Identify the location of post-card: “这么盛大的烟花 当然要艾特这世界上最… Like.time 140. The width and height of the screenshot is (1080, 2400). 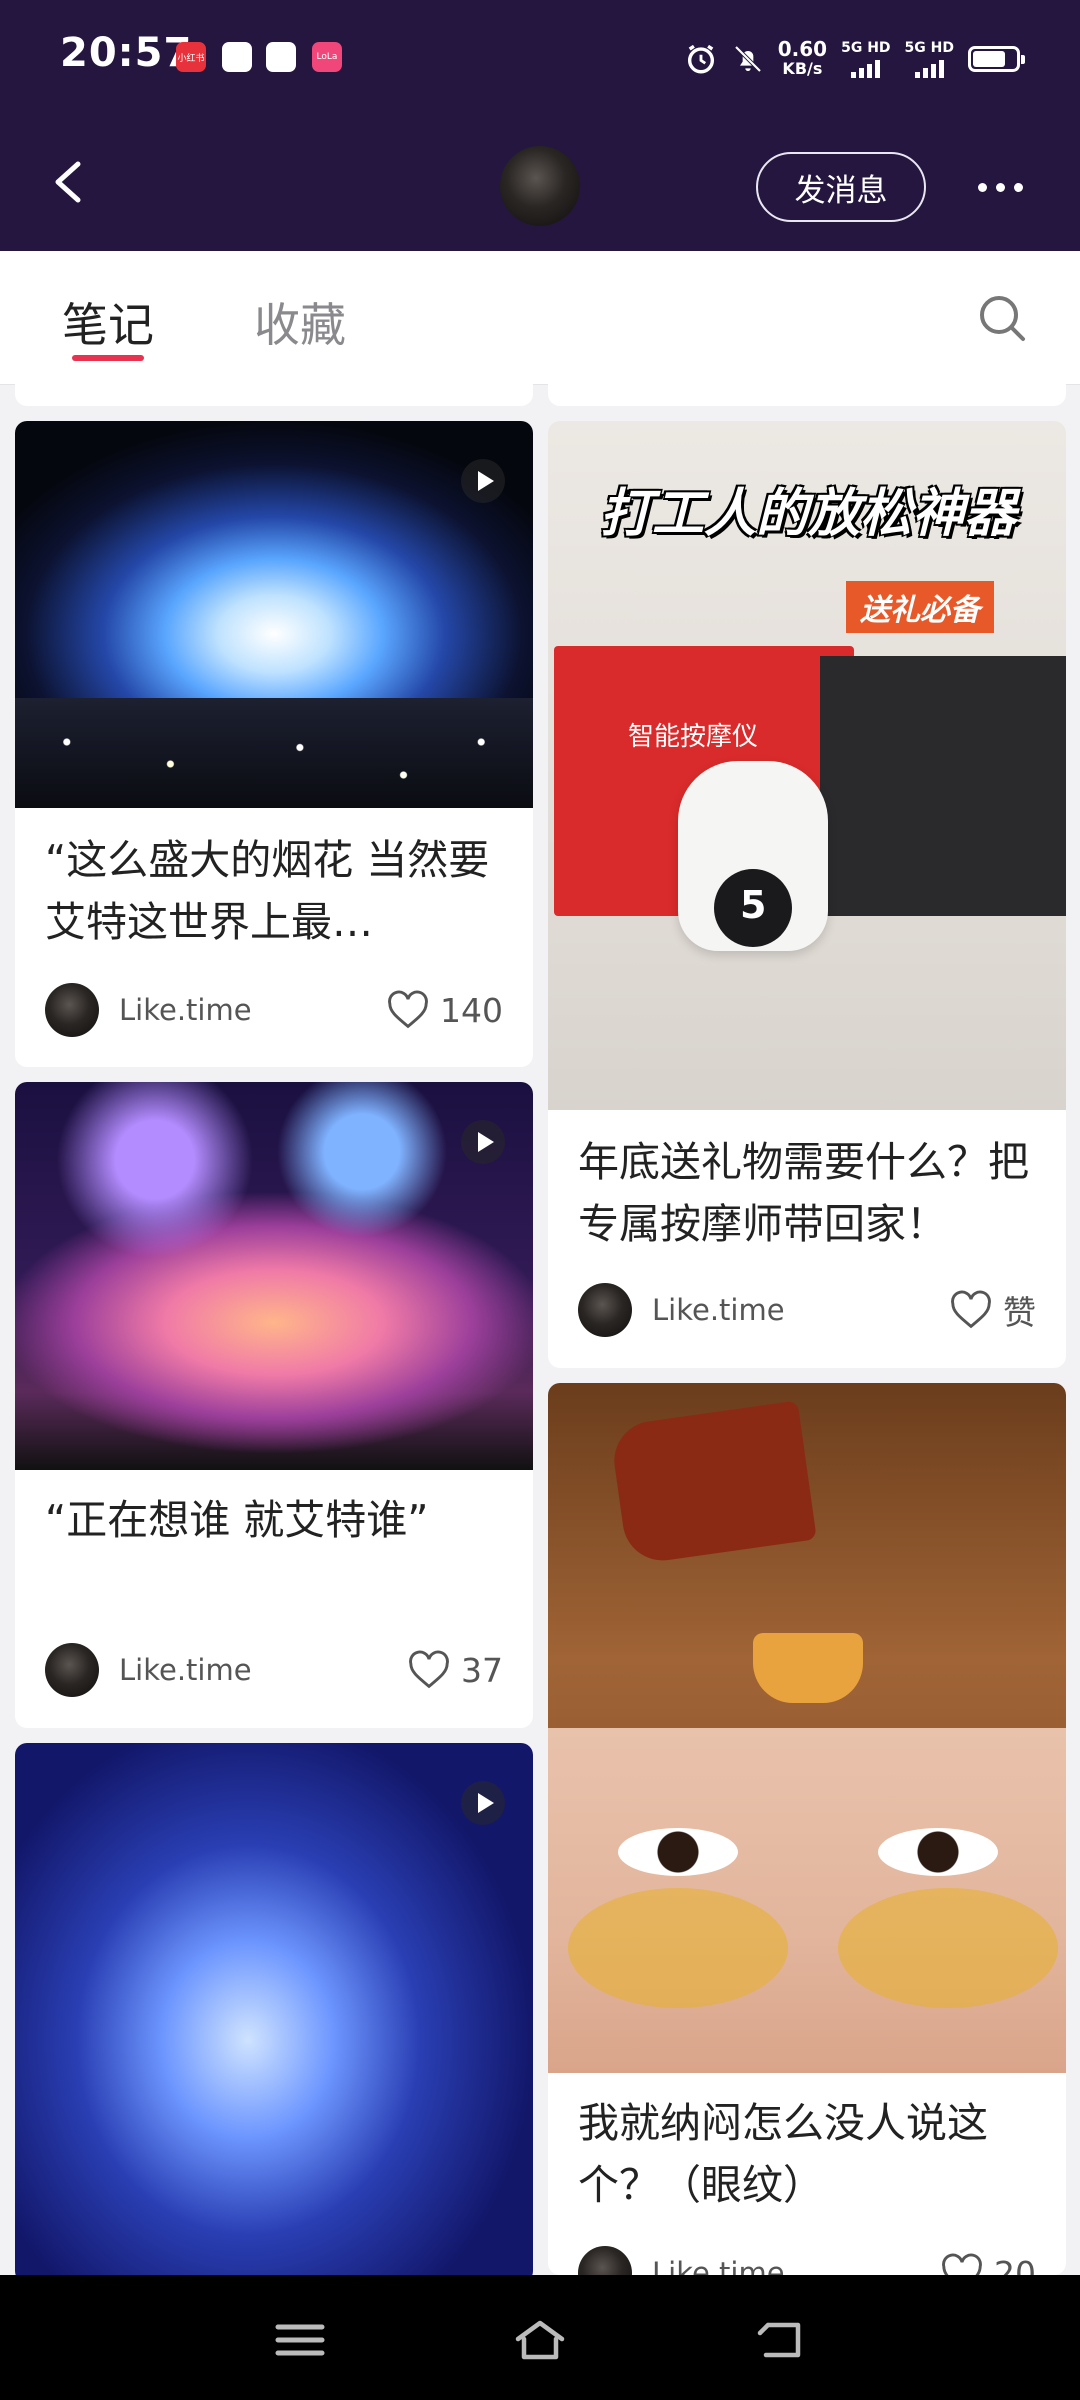
(274, 744).